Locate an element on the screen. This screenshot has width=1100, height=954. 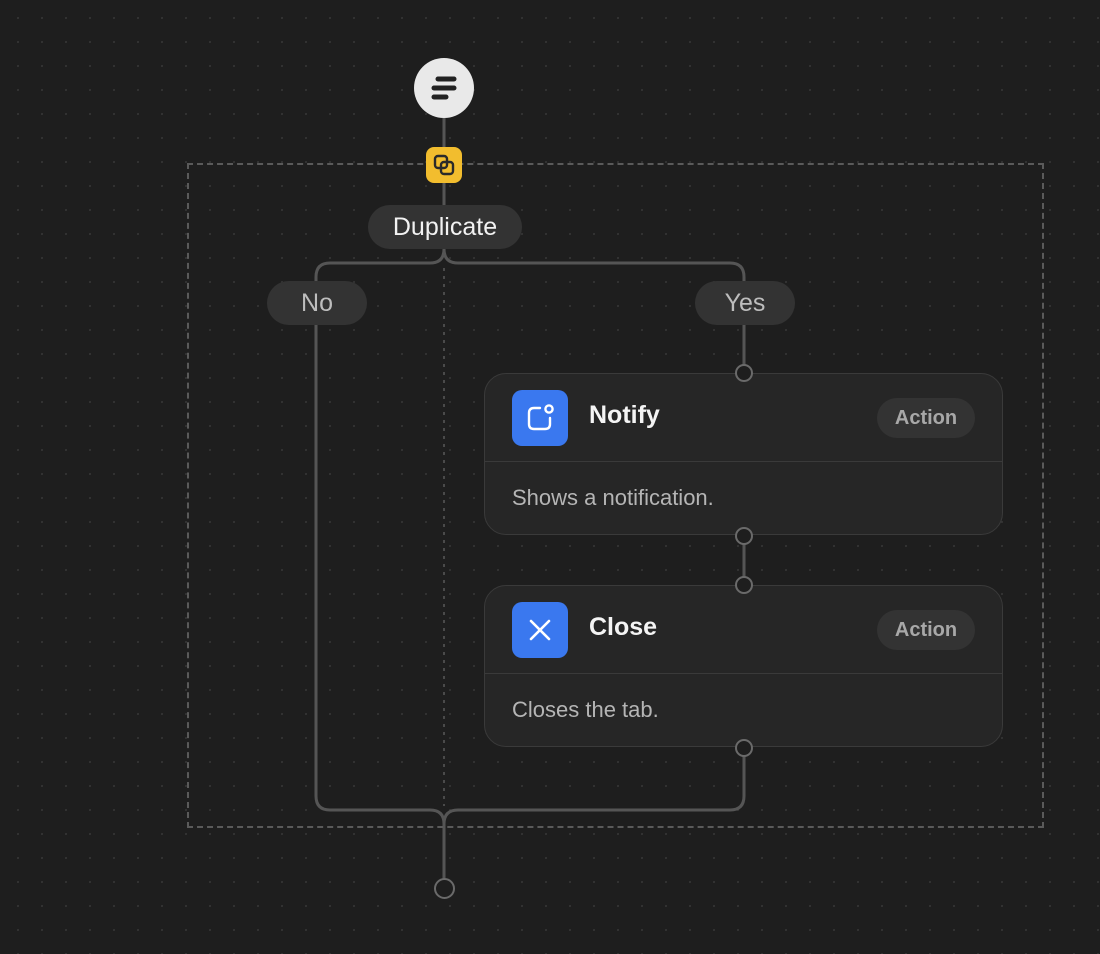
card-header: Notify Action is located at coordinates (743, 418).